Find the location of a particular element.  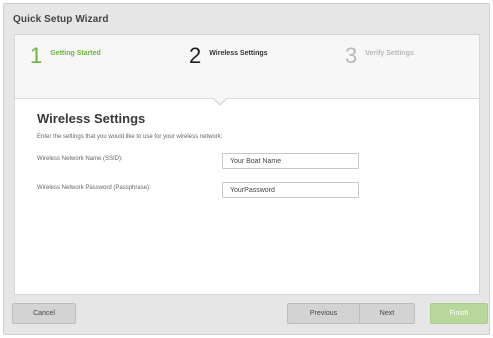

step-number: 2 is located at coordinates (195, 55).